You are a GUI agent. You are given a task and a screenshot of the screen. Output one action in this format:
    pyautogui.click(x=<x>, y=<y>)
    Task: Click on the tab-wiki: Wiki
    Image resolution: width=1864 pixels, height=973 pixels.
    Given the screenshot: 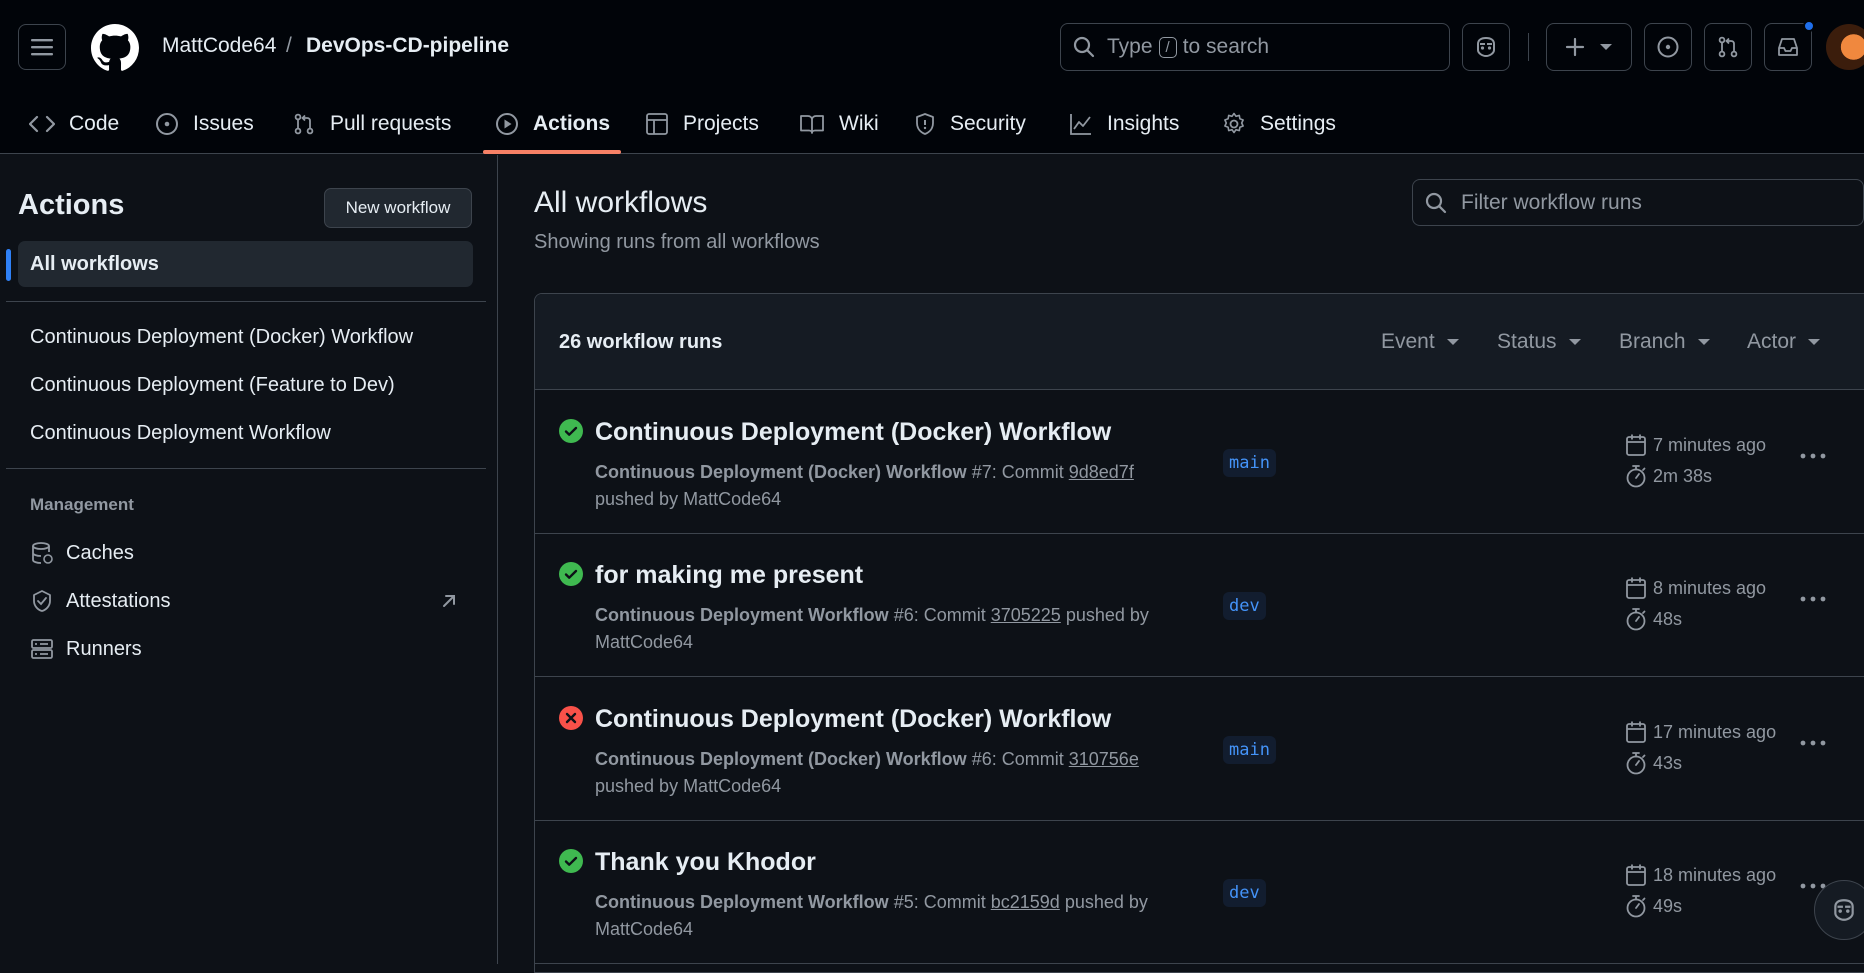 What is the action you would take?
    pyautogui.click(x=839, y=124)
    